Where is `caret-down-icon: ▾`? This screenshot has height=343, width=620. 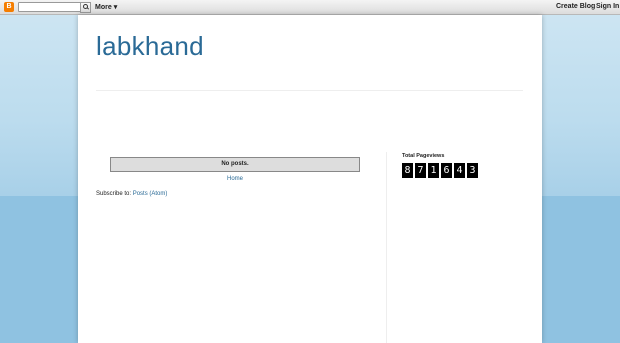 caret-down-icon: ▾ is located at coordinates (115, 7).